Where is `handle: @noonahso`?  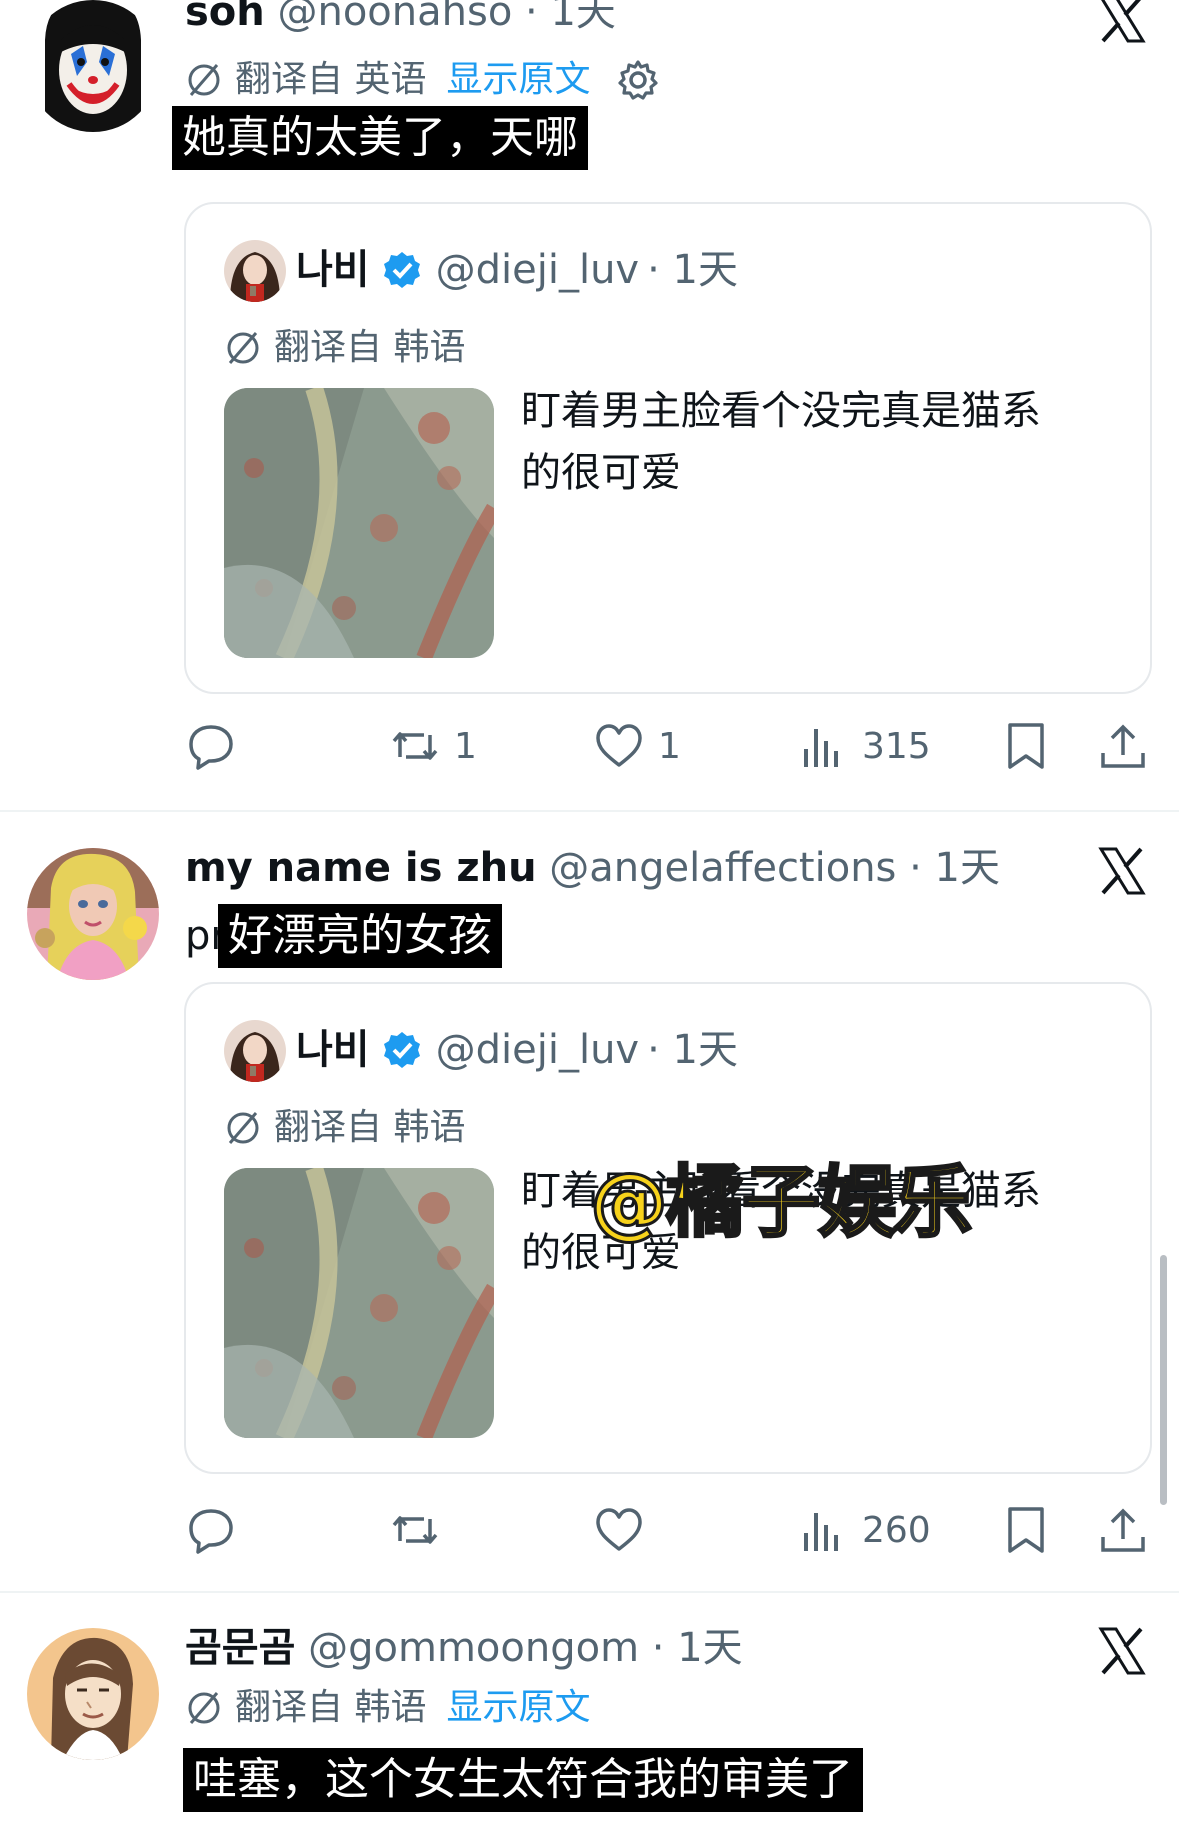
handle: @noonahso is located at coordinates (394, 17).